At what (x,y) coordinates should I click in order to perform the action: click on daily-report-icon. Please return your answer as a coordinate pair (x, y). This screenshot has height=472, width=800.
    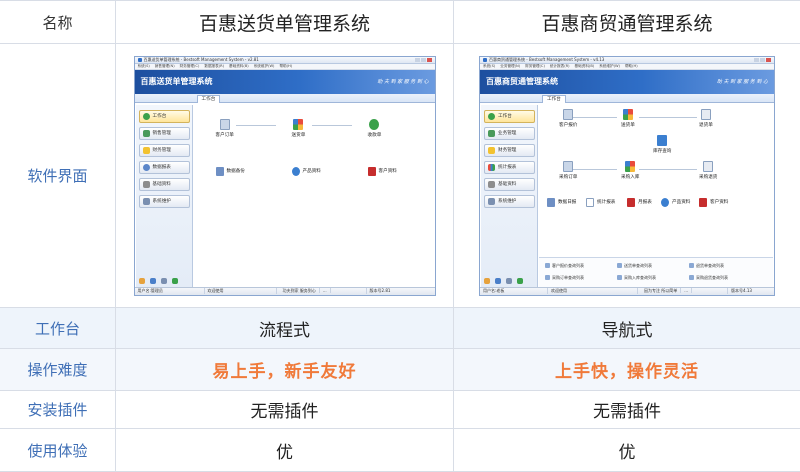
    Looking at the image, I should click on (551, 202).